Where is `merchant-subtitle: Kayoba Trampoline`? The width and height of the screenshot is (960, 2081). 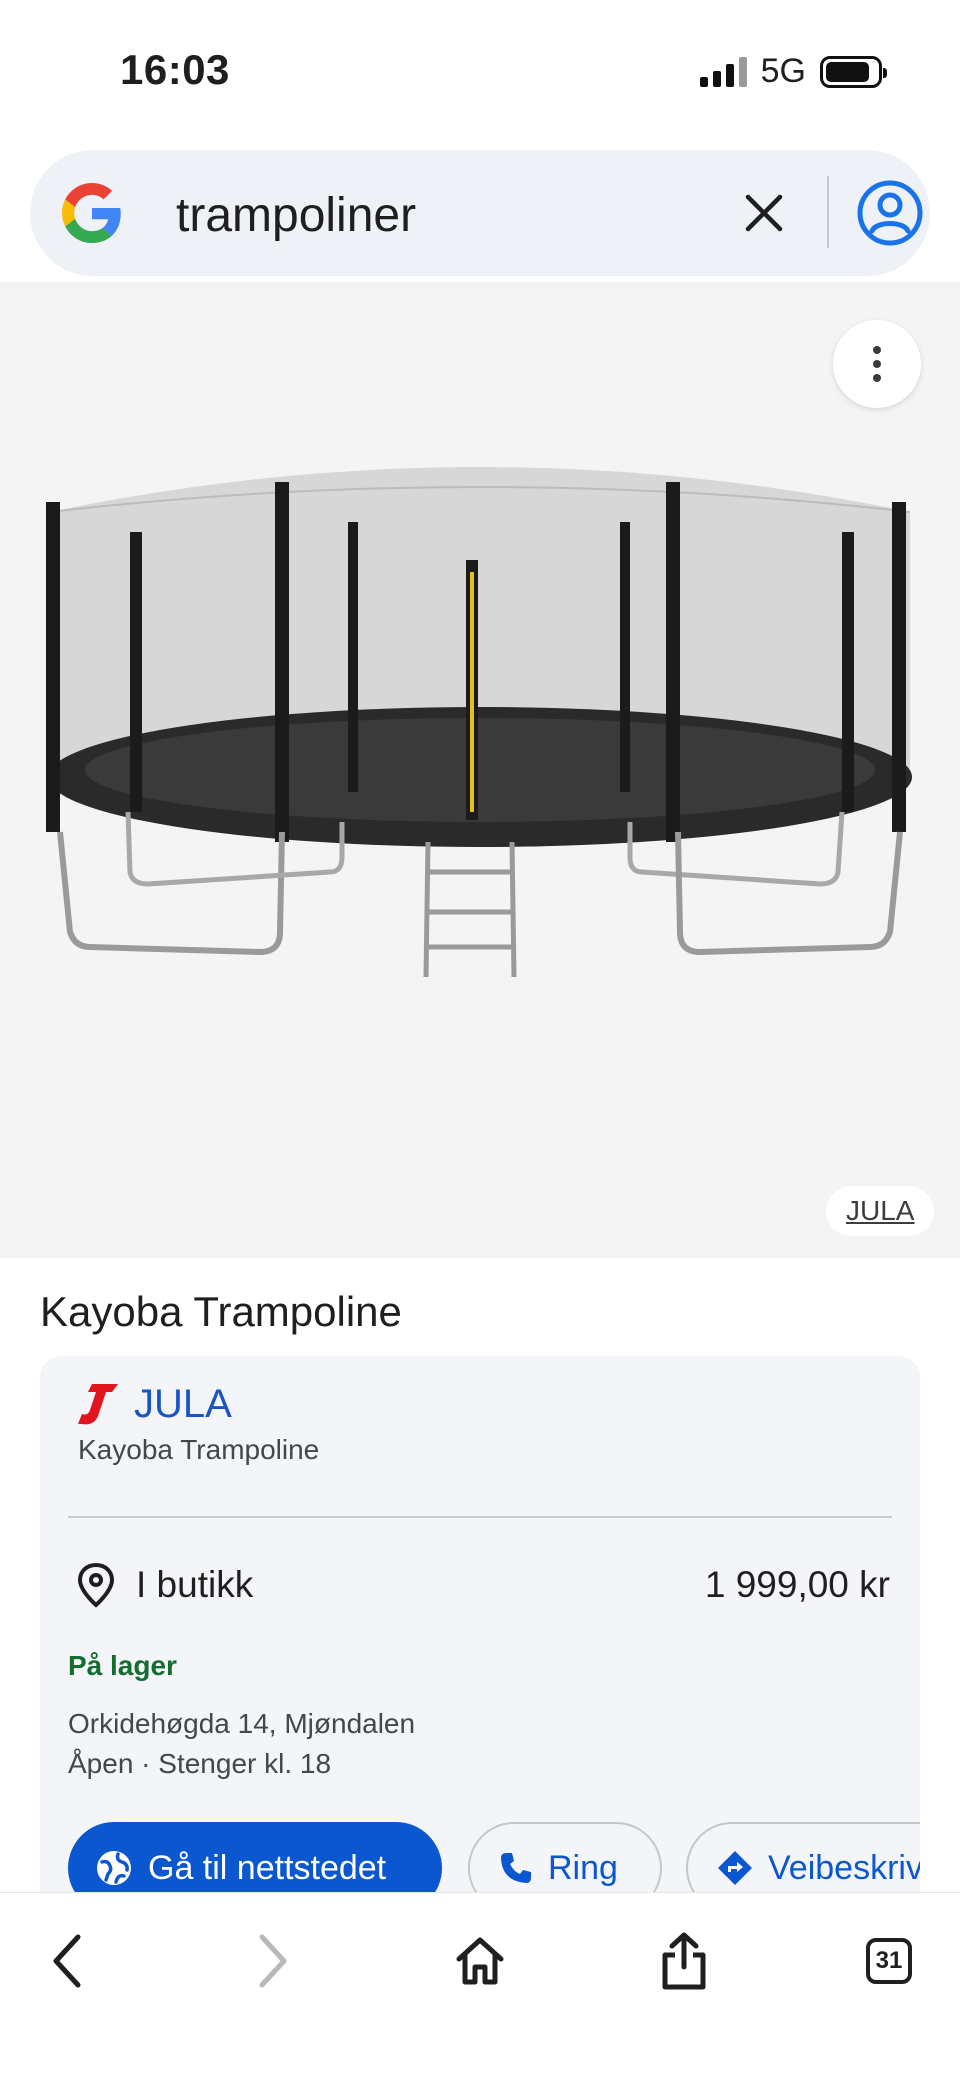
merchant-subtitle: Kayoba Trampoline is located at coordinates (199, 1449).